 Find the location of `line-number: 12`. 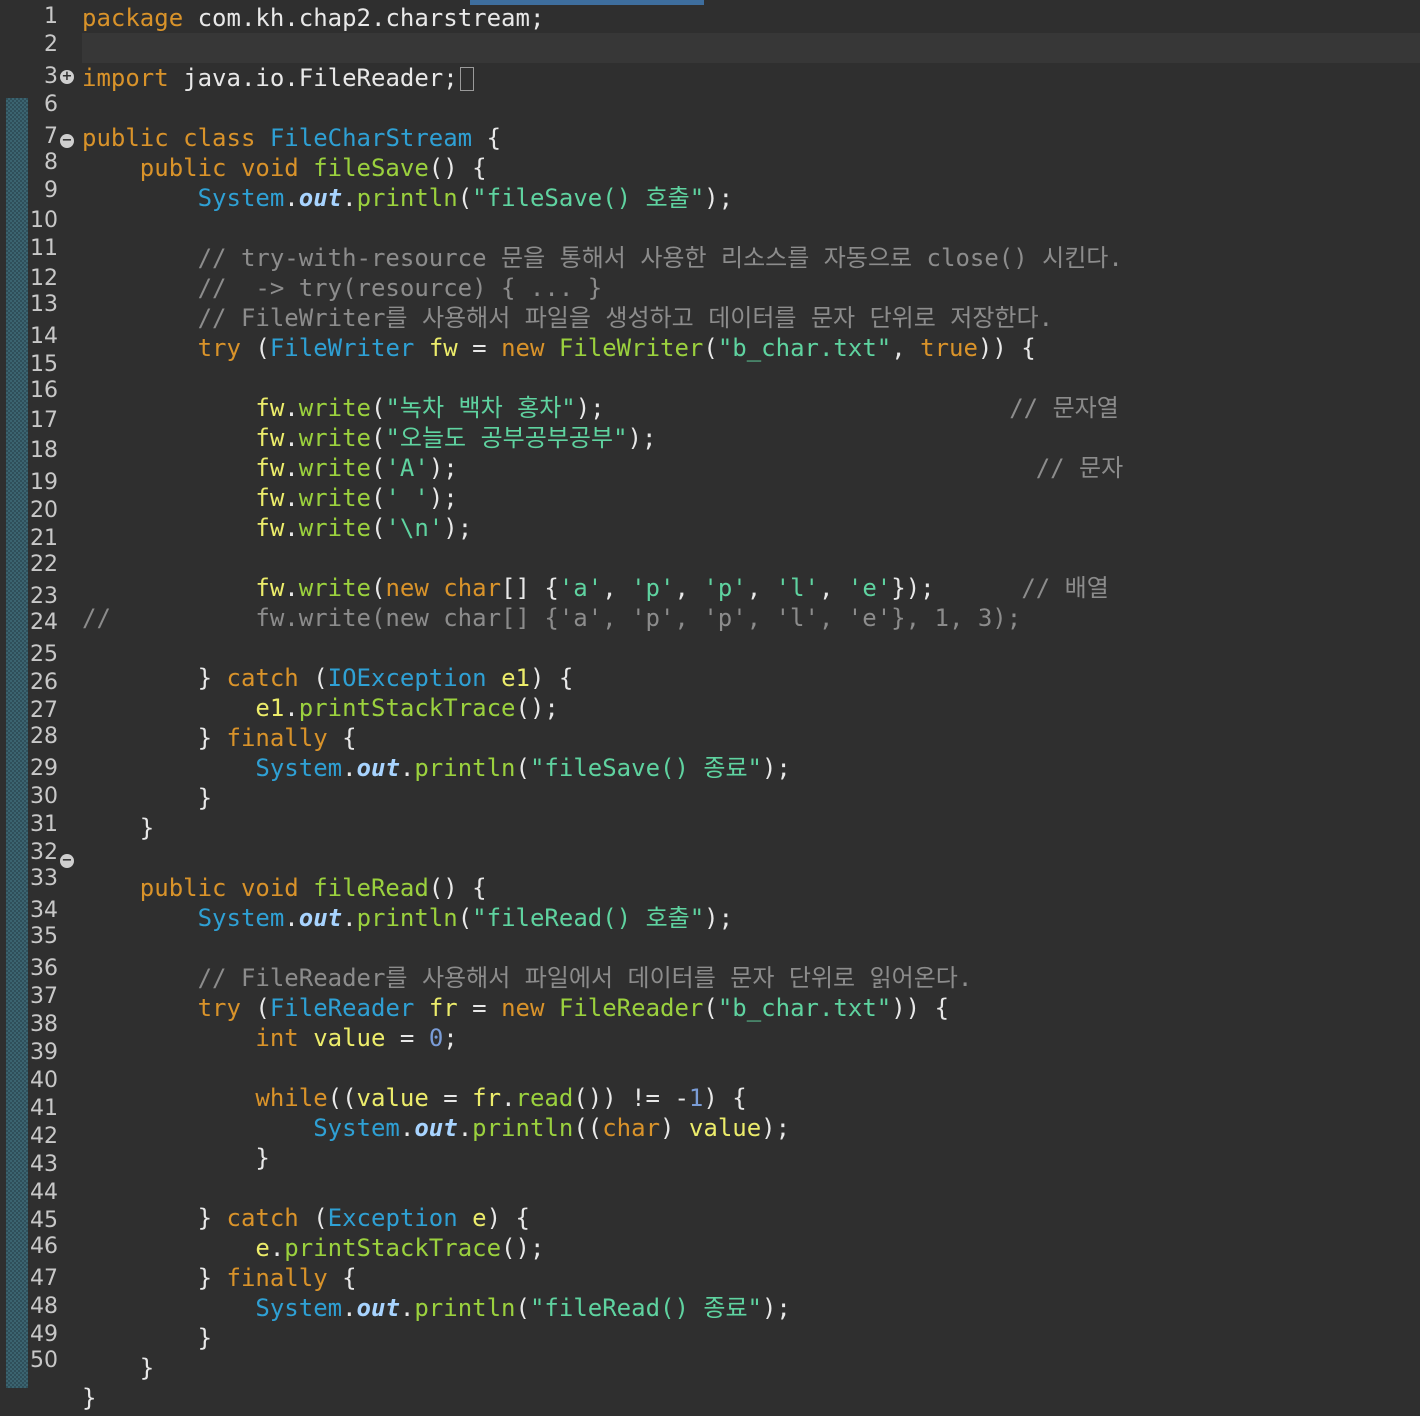

line-number: 12 is located at coordinates (44, 278).